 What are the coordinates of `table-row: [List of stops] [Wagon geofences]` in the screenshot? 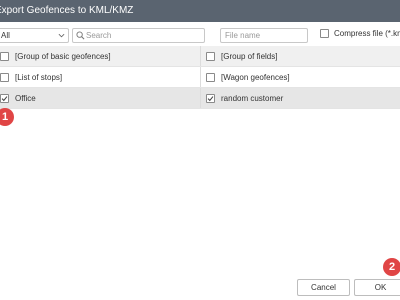 It's located at (200, 77).